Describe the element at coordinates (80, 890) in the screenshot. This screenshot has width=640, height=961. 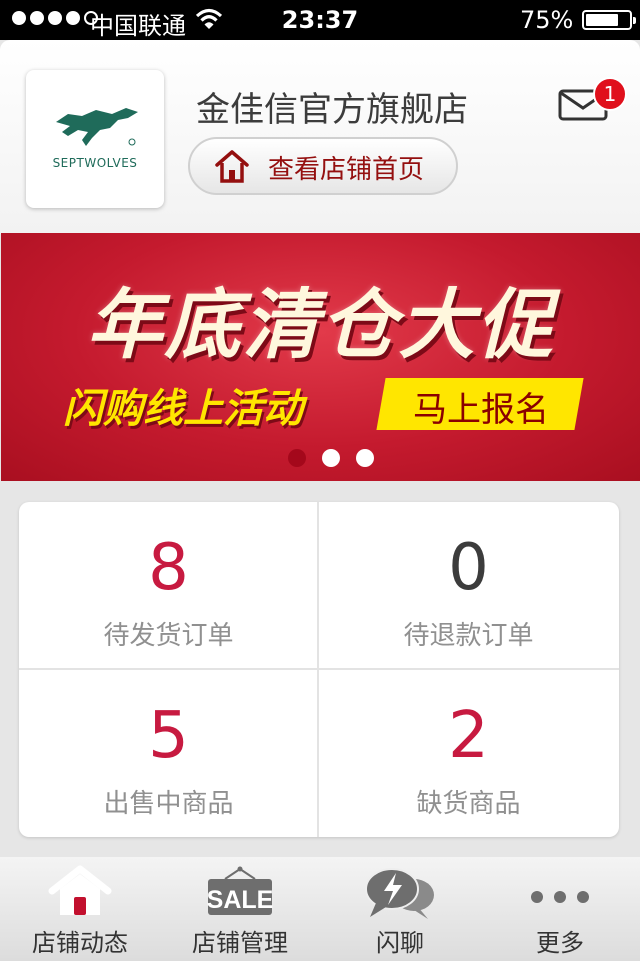
I see `home-icon` at that location.